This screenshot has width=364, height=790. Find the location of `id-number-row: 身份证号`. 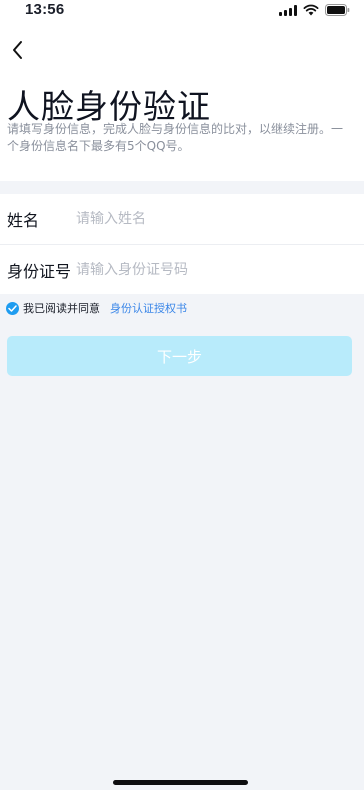

id-number-row: 身份证号 is located at coordinates (182, 269).